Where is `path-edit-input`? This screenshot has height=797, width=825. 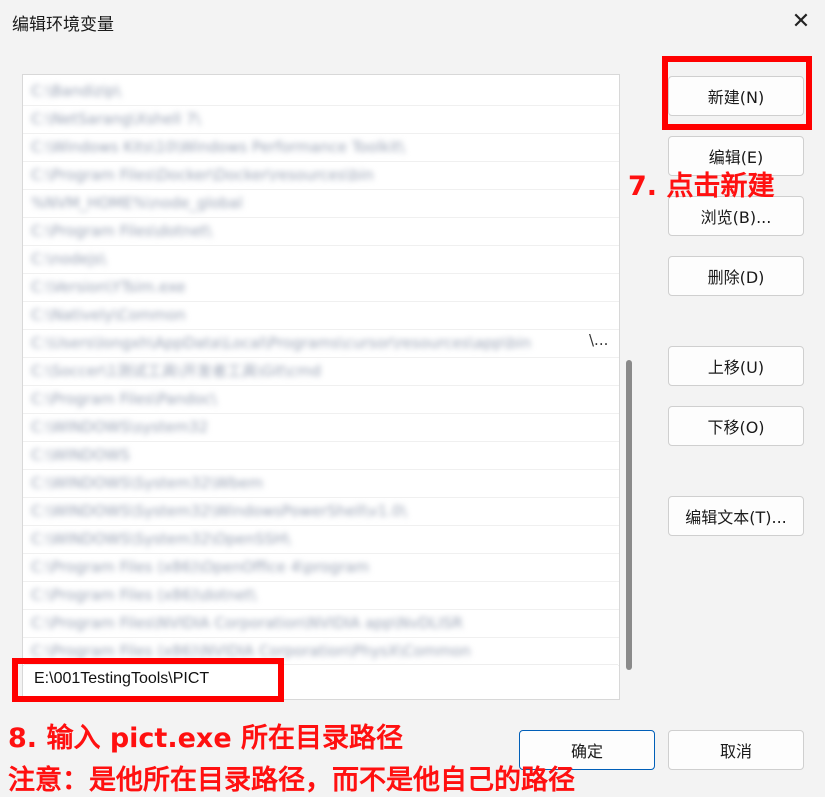
path-edit-input is located at coordinates (152, 679).